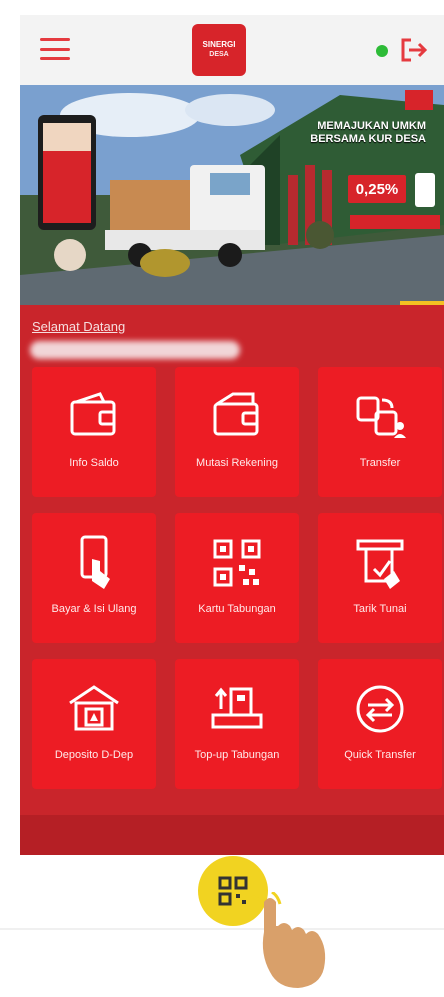  I want to click on mobile-payment-icon, so click(94, 563).